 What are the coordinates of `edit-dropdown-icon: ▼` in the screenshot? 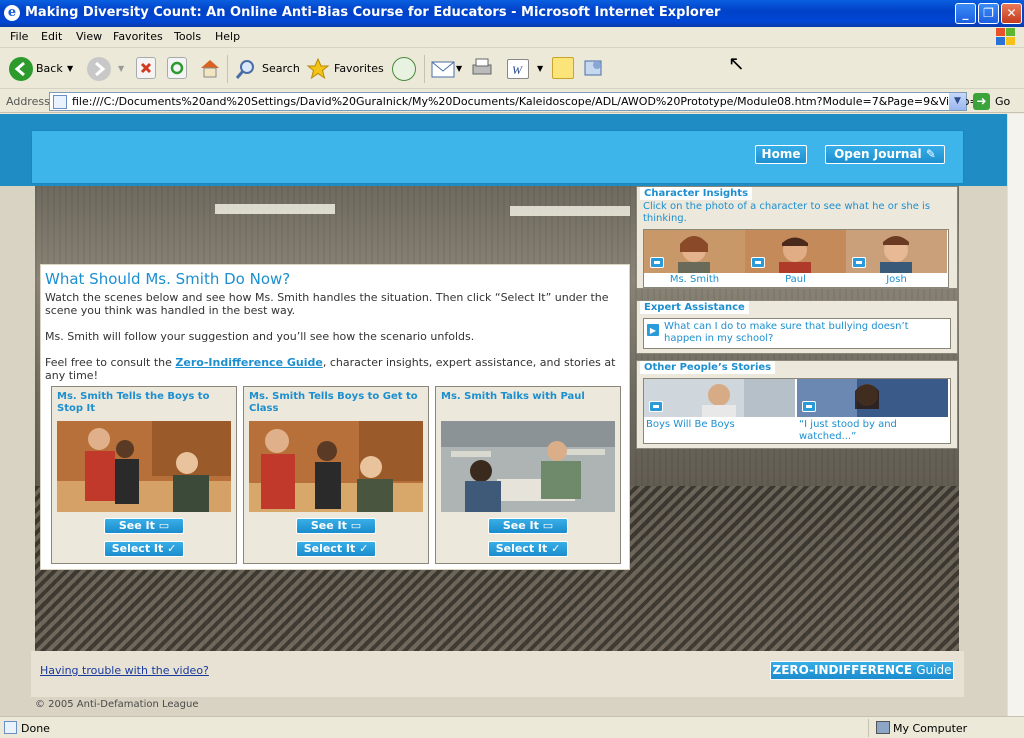 It's located at (540, 68).